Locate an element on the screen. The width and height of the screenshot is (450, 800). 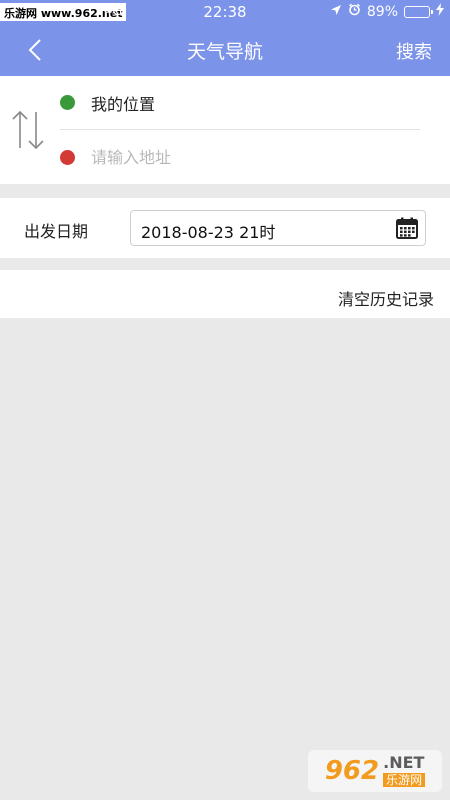
start-location-label: 我的位置 is located at coordinates (123, 104).